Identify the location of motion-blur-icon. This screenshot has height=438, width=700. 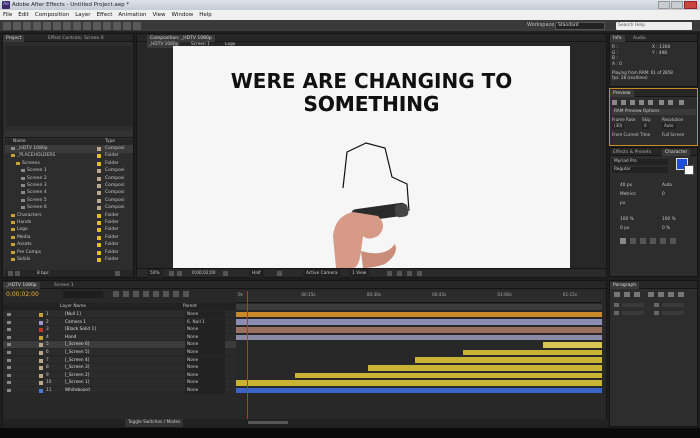
(156, 294).